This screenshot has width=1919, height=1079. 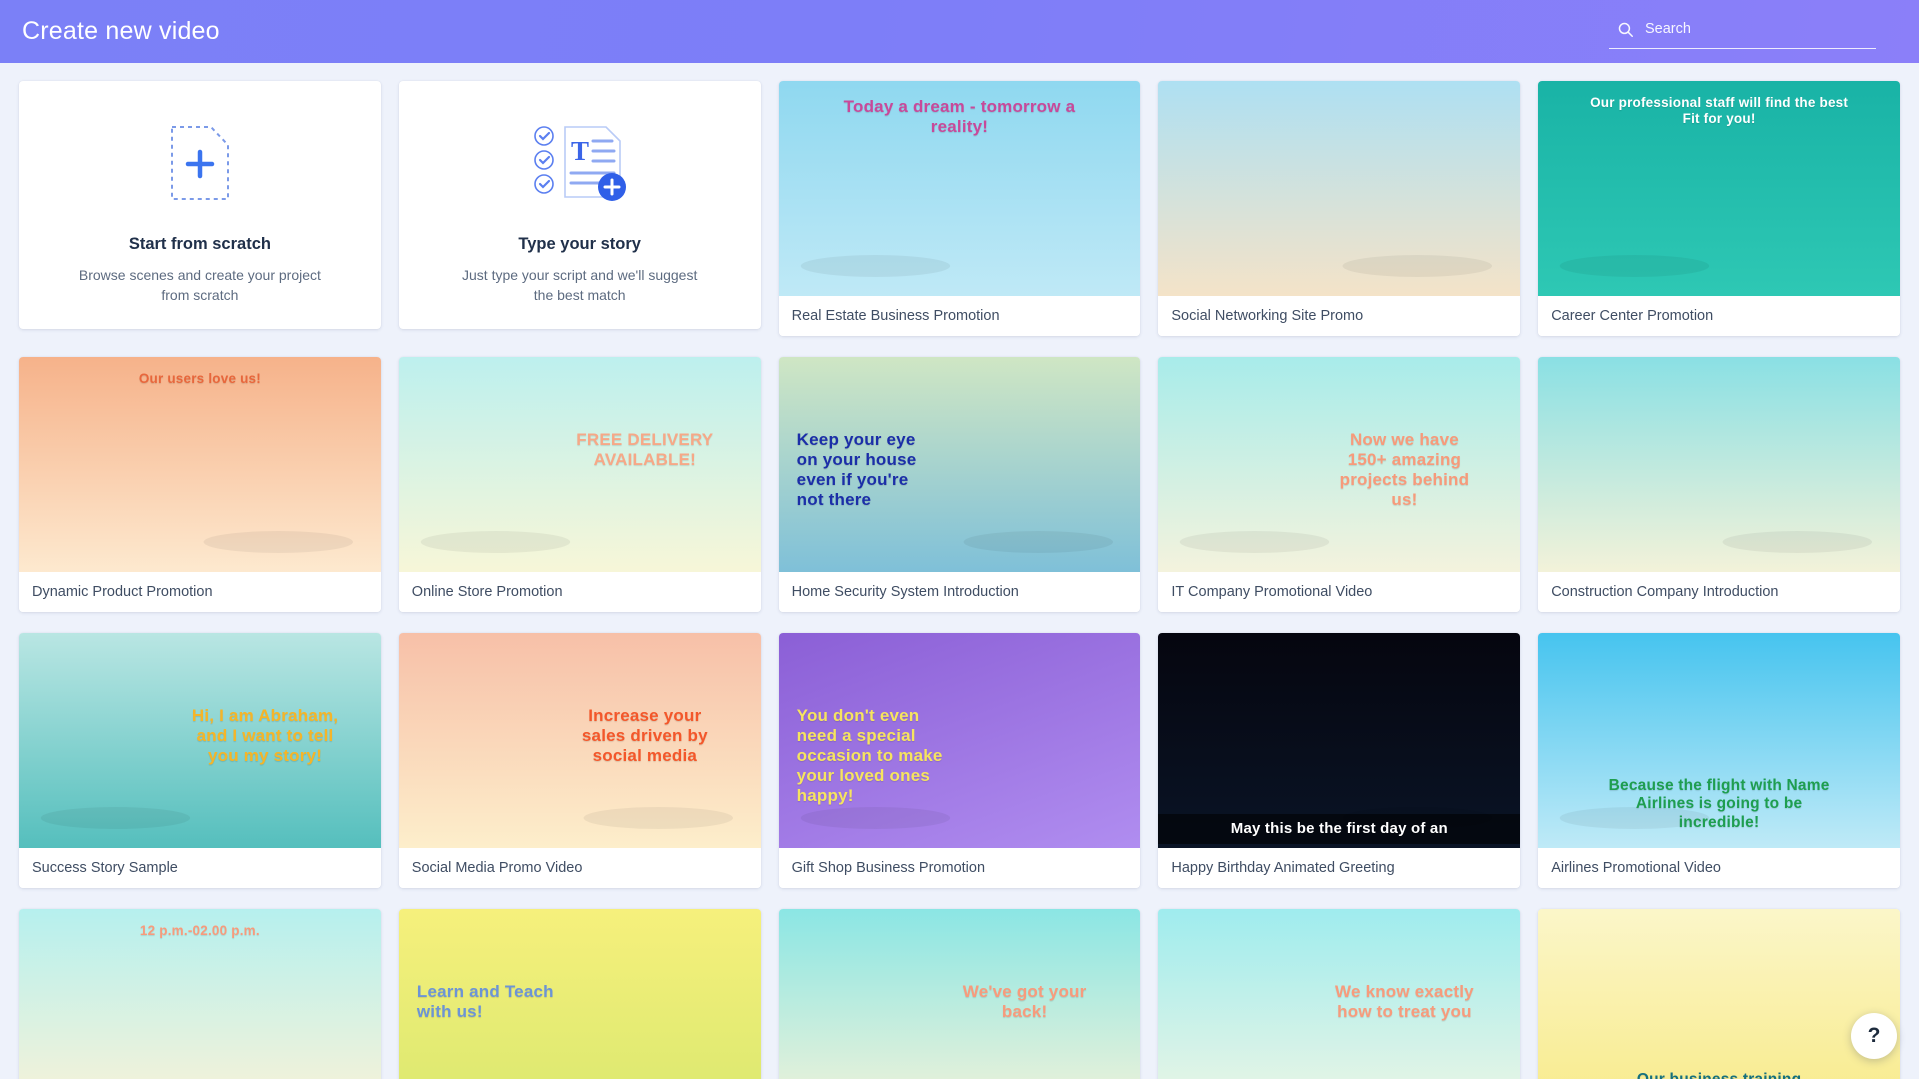 What do you see at coordinates (580, 151) in the screenshot?
I see `svg-text: T` at bounding box center [580, 151].